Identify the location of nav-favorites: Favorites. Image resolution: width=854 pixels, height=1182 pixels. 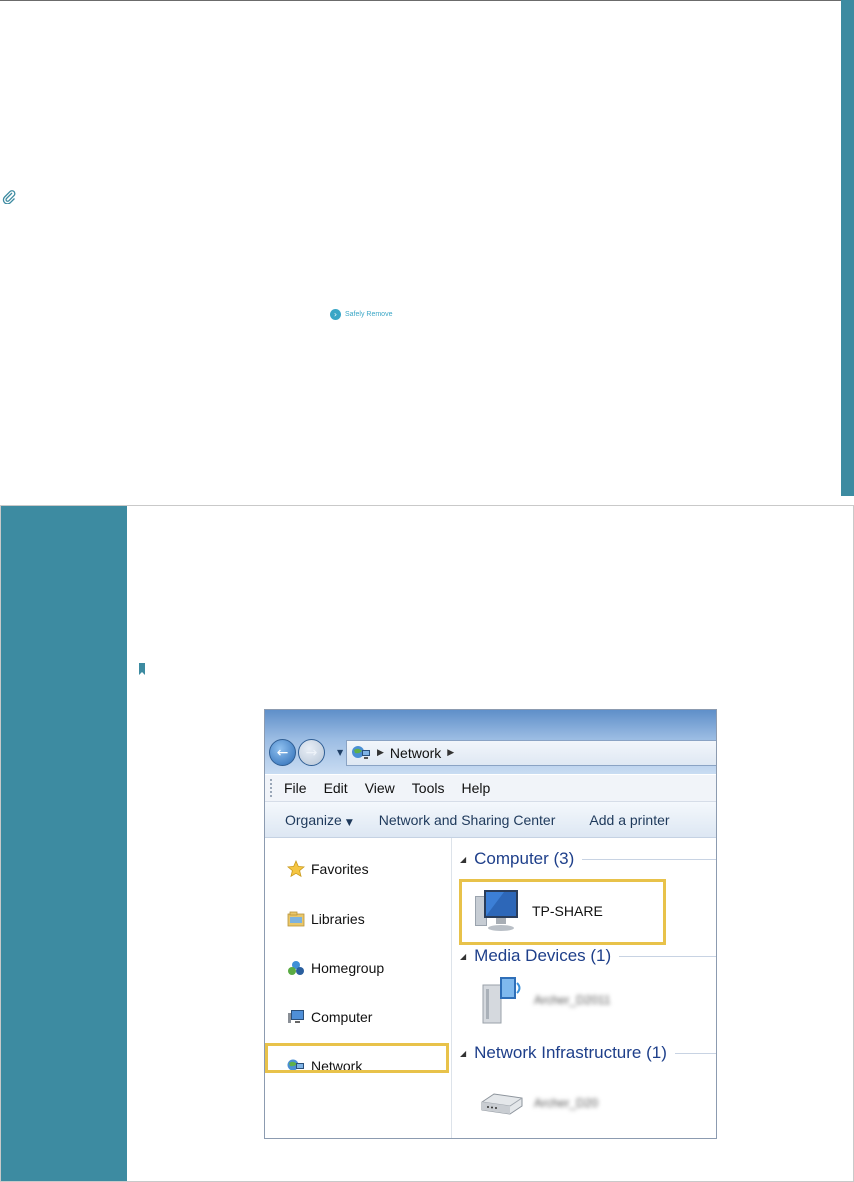
(328, 869).